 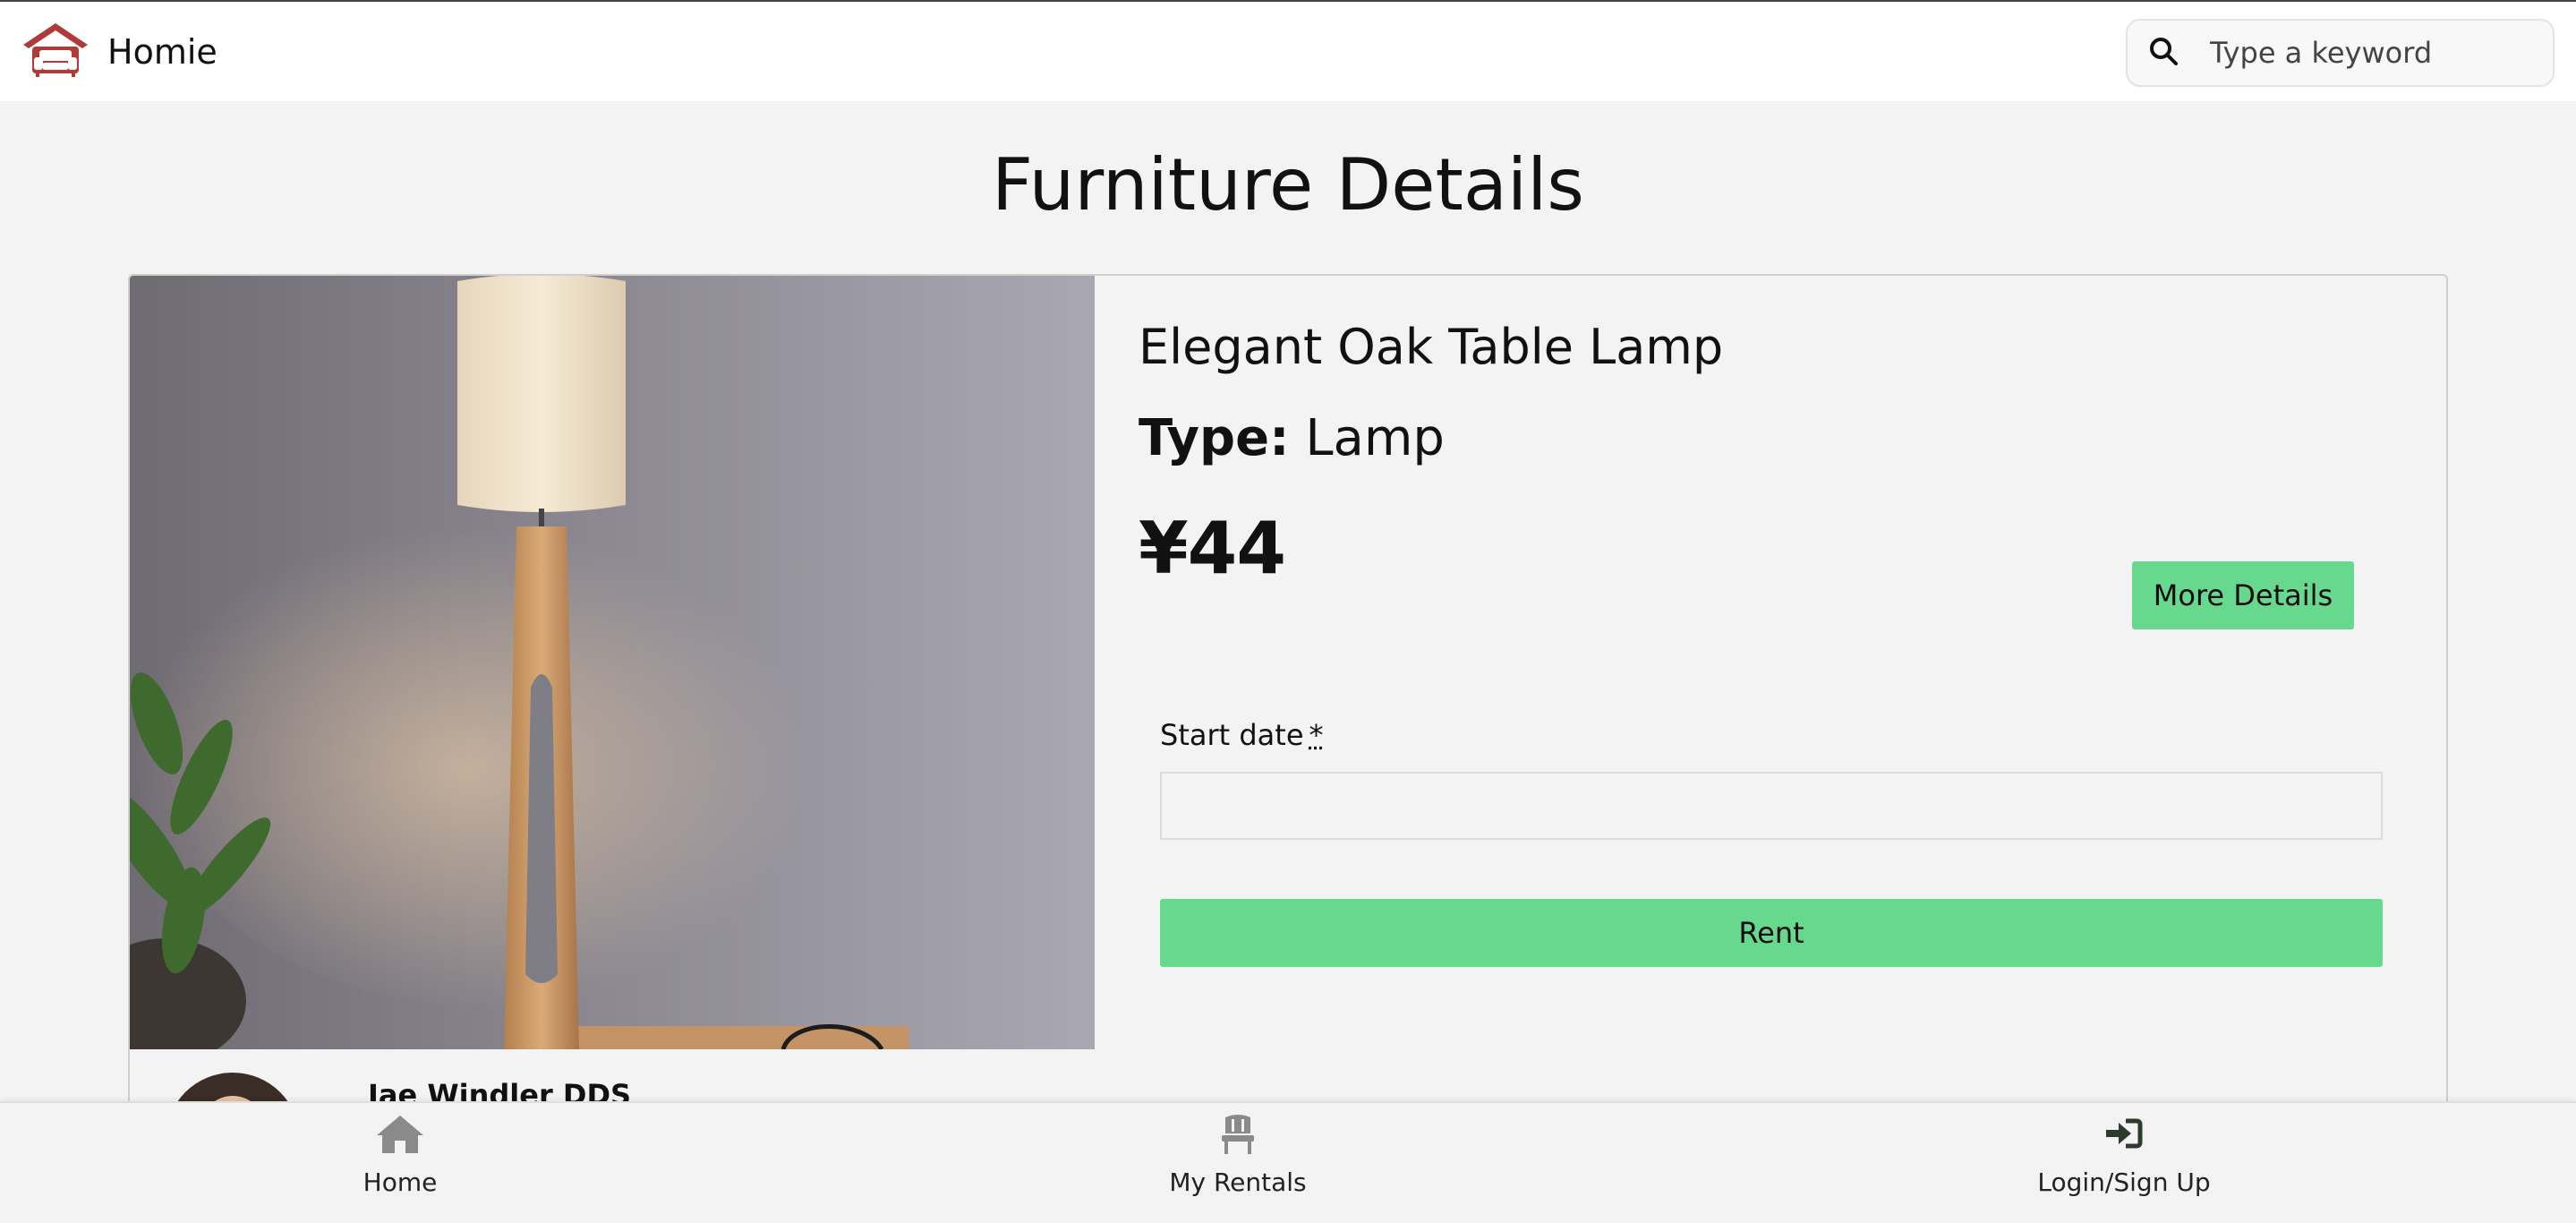 What do you see at coordinates (1212, 548) in the screenshot?
I see `price: ¥44` at bounding box center [1212, 548].